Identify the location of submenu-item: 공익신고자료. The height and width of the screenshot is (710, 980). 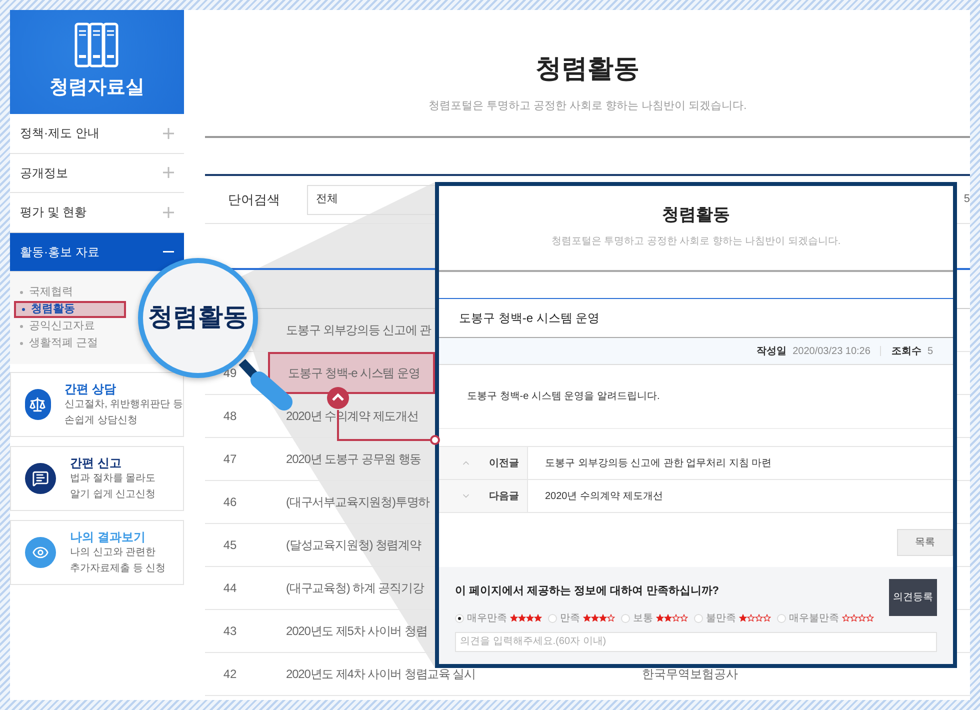
(56, 326).